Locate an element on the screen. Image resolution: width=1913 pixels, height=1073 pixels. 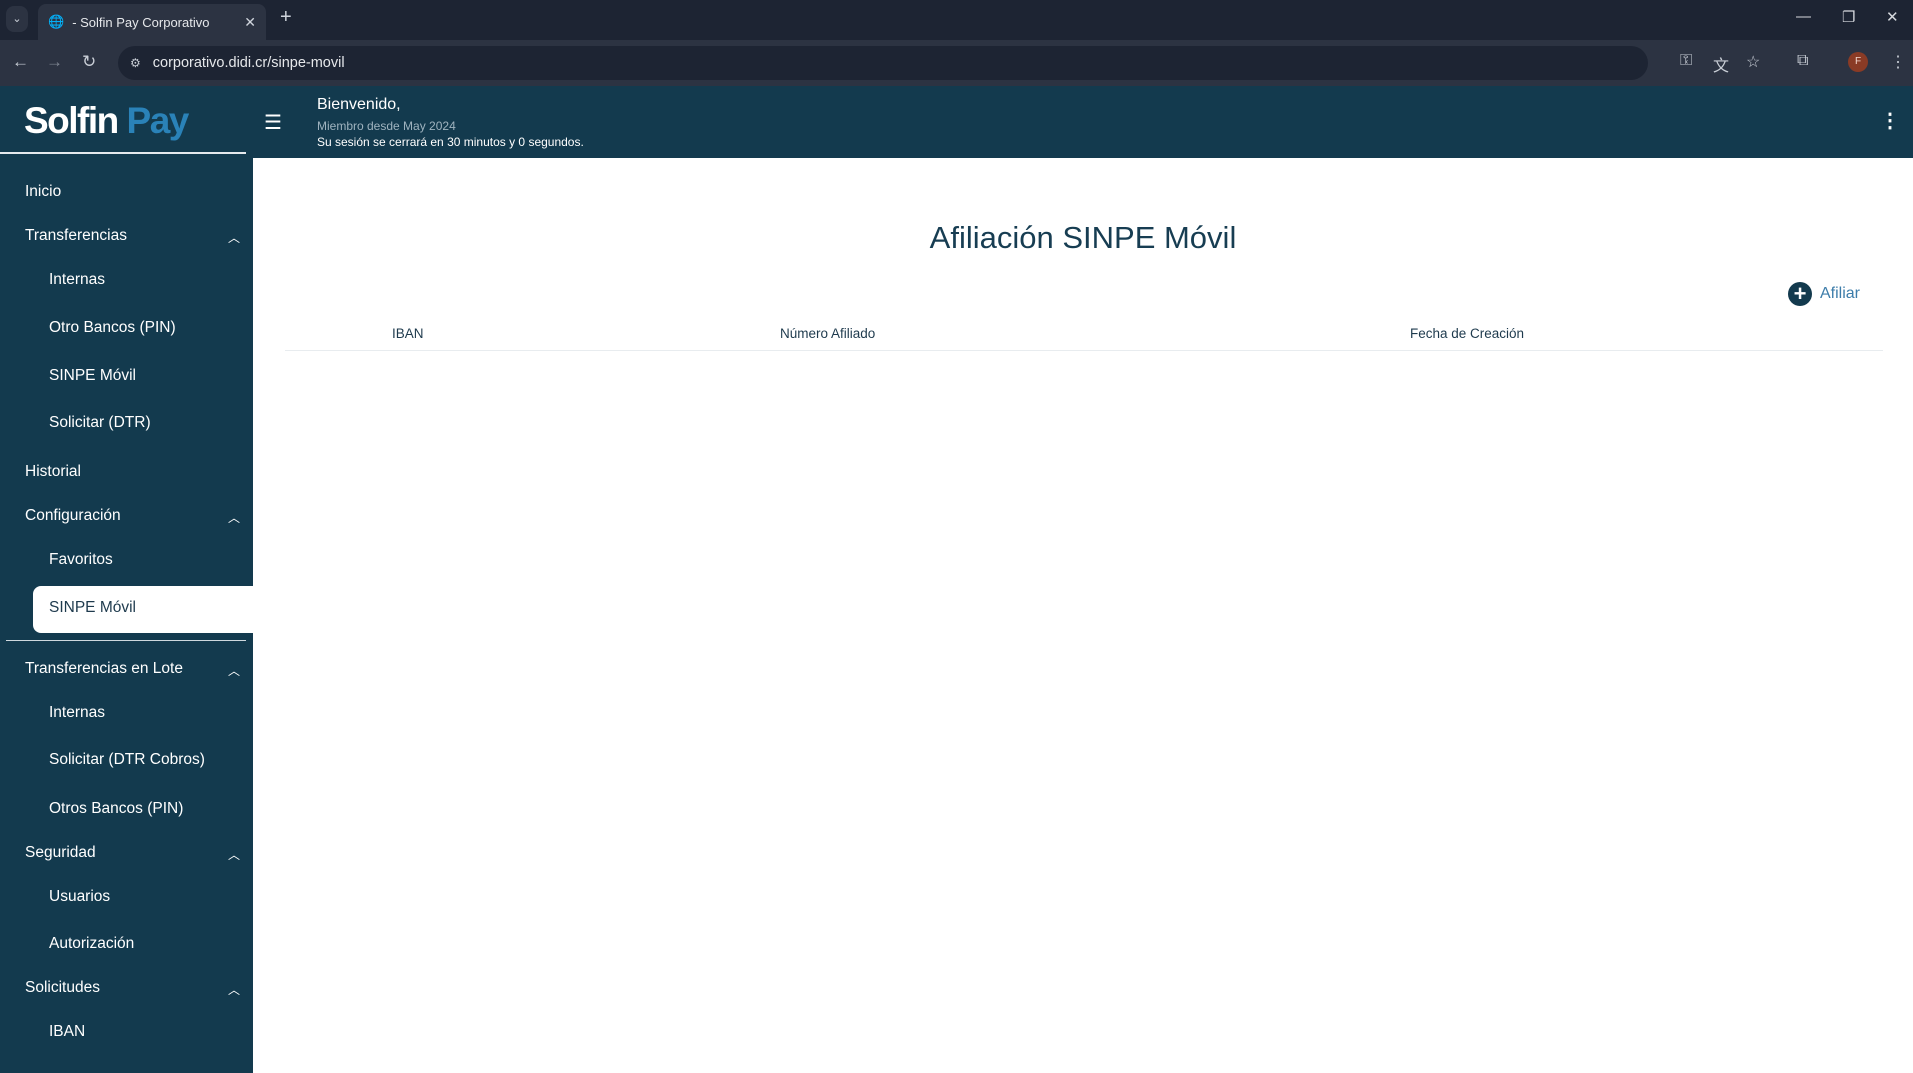
url-text: corporativo.didi.cr/sinpe-movil is located at coordinates (249, 63).